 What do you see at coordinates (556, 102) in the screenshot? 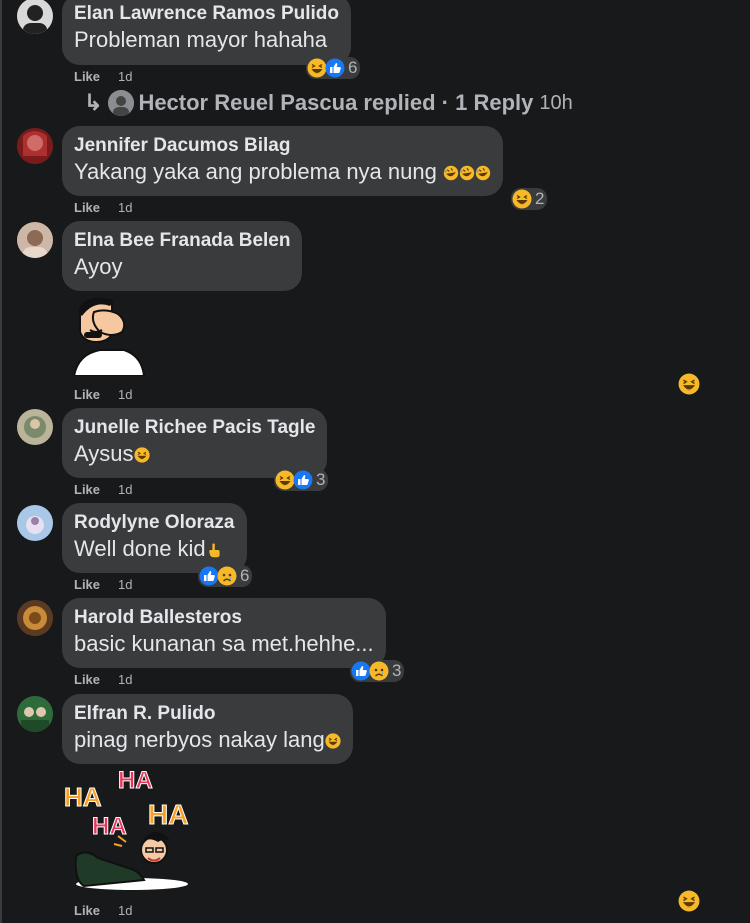
I see `reply-timestamp: 10h` at bounding box center [556, 102].